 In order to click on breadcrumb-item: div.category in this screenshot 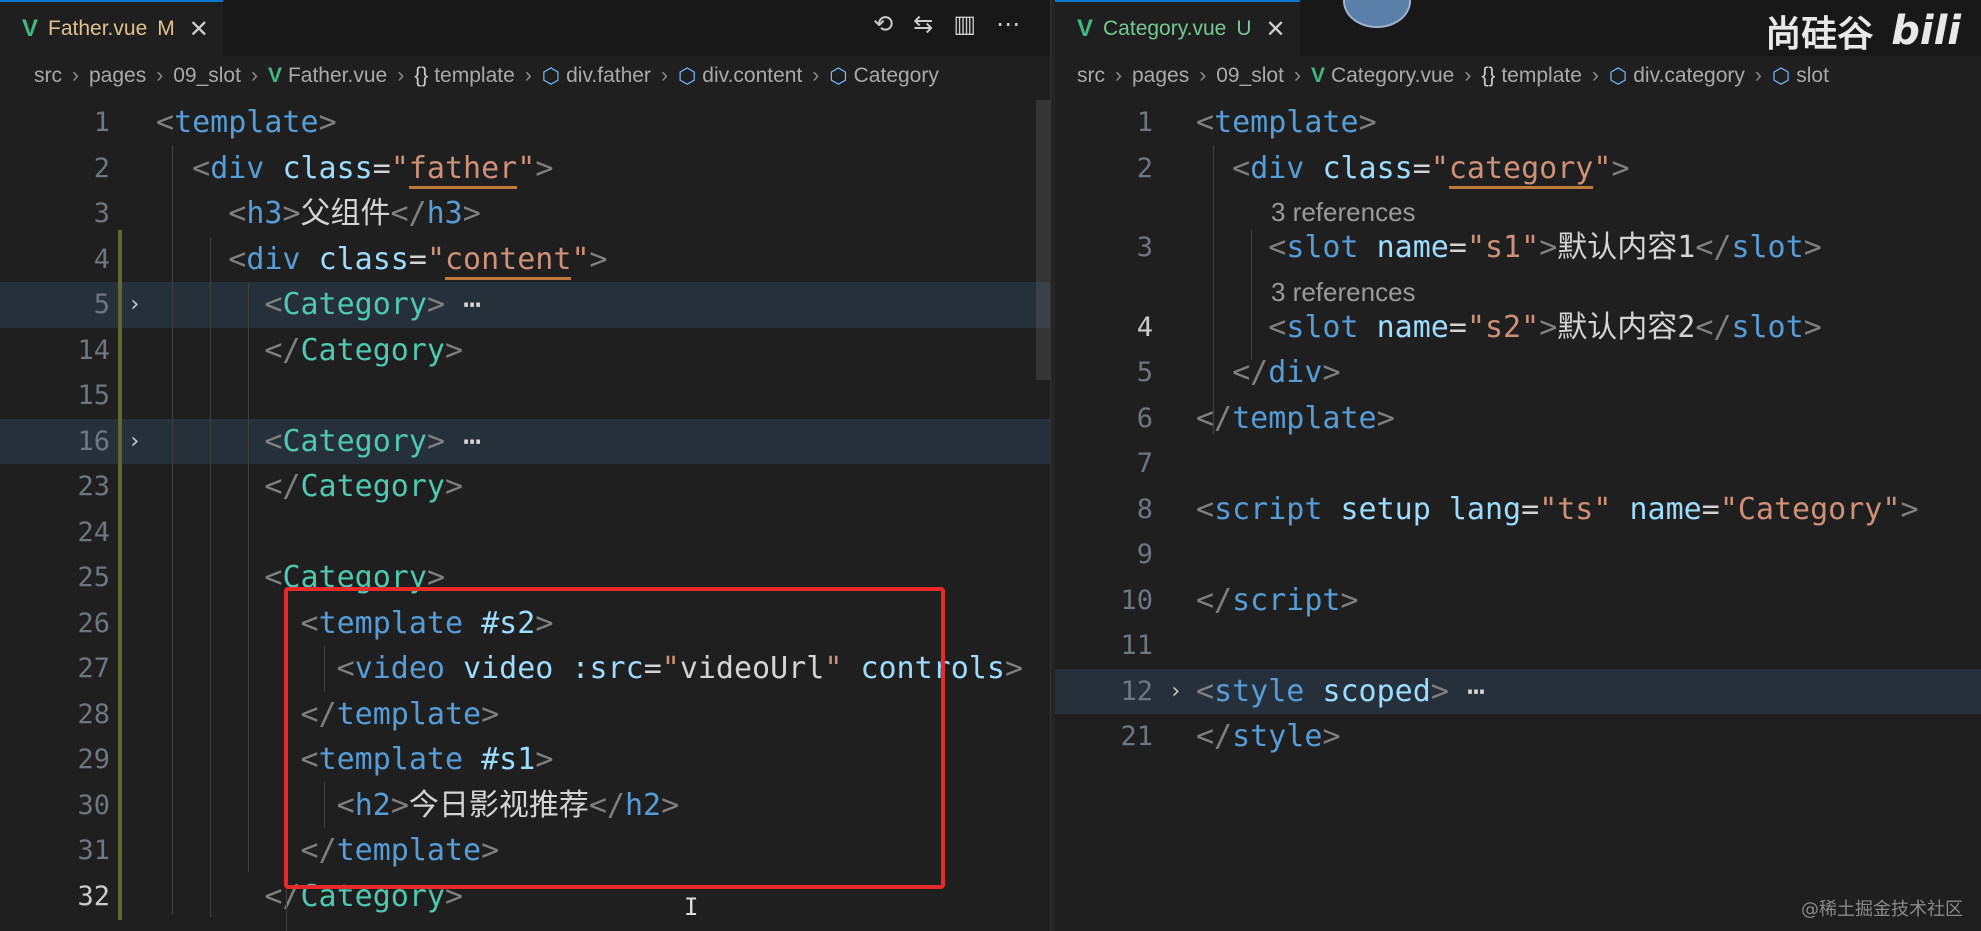, I will do `click(1689, 76)`.